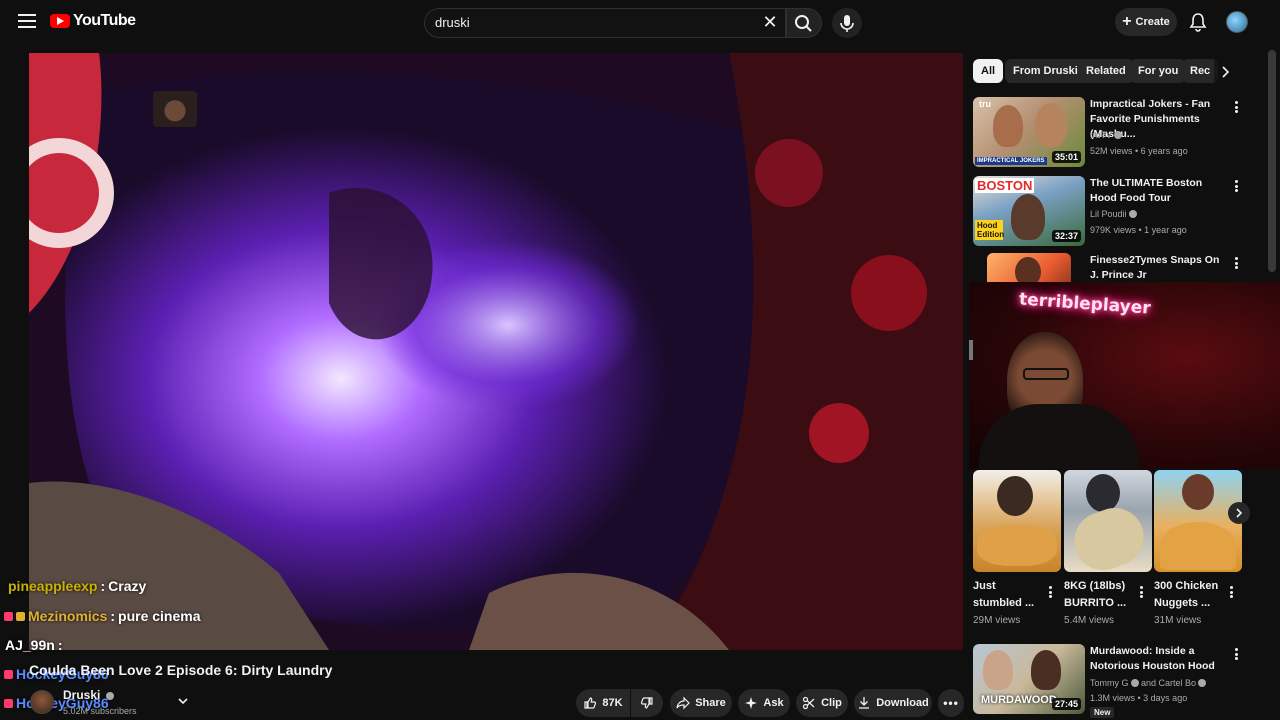 Image resolution: width=1280 pixels, height=720 pixels. I want to click on chat-message: AJ_99n :, so click(33, 645).